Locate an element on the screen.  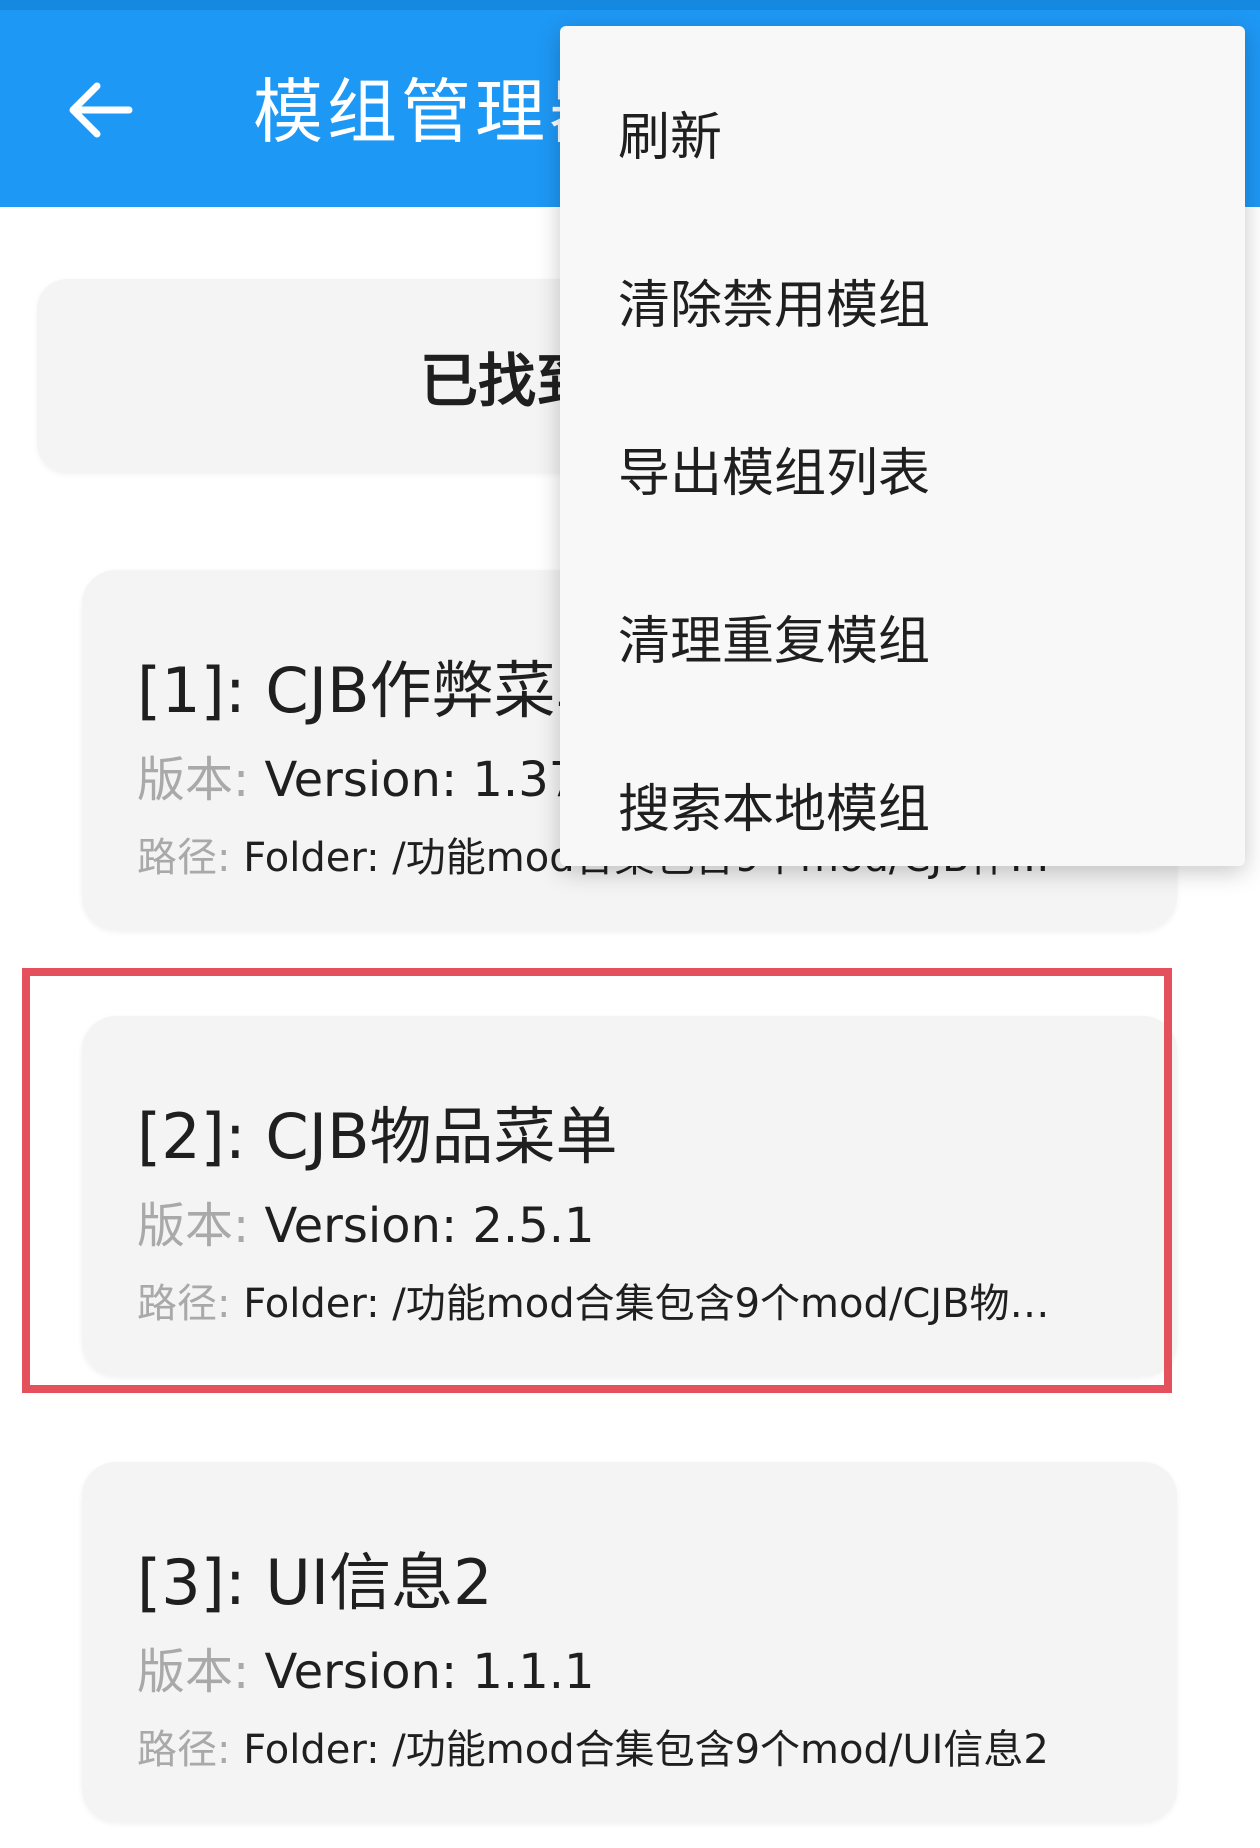
mod-title: [1]: CJB作弊菜单 is located at coordinates (377, 690).